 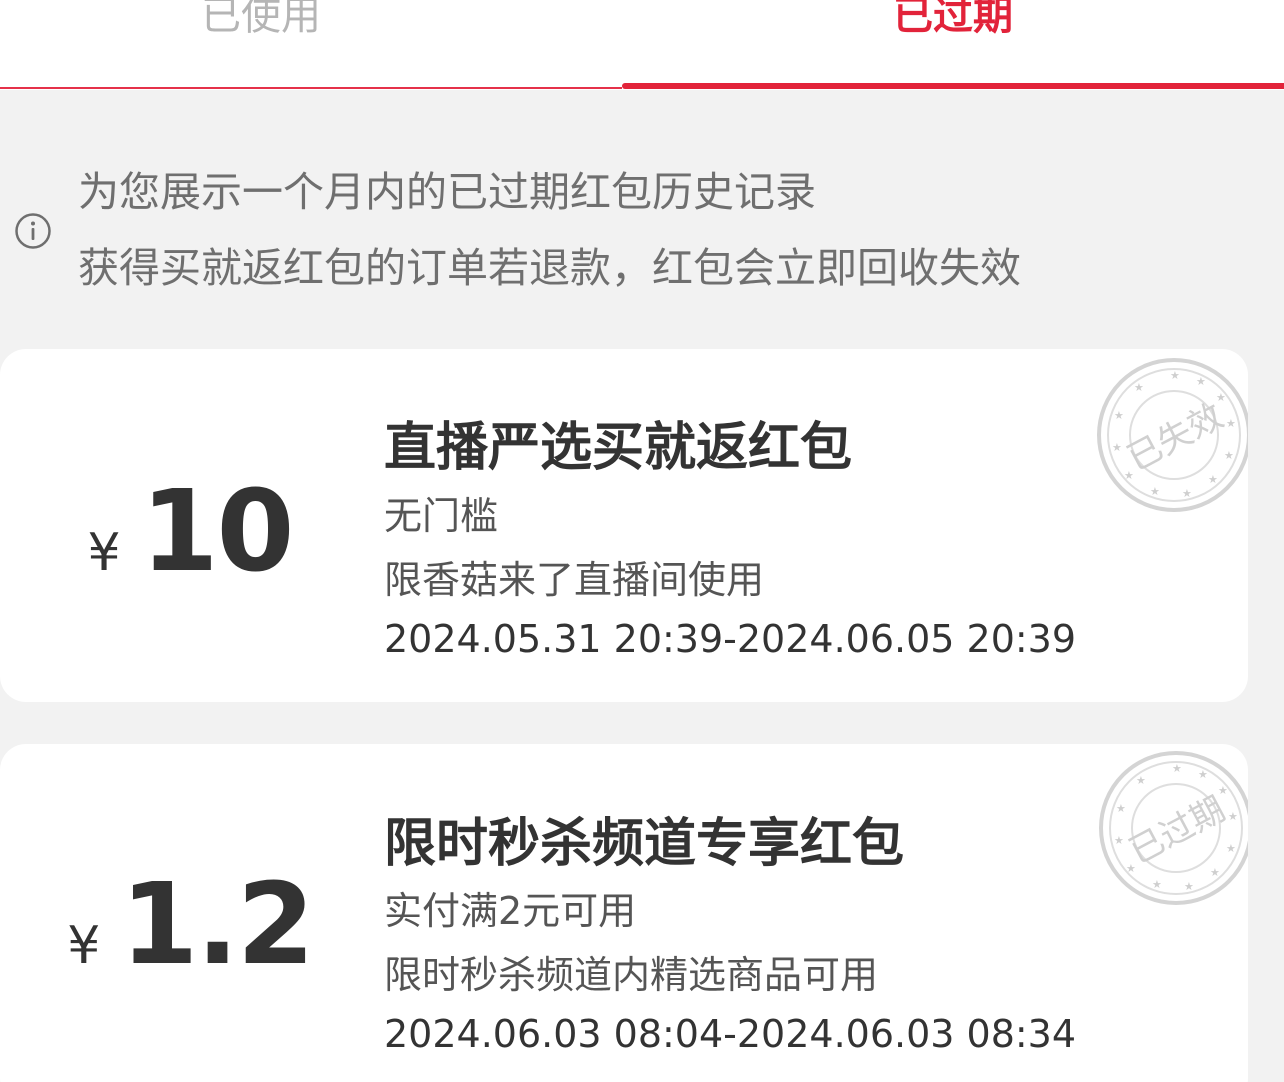 I want to click on coupon-title: 直播严选买就返红包, so click(x=618, y=448).